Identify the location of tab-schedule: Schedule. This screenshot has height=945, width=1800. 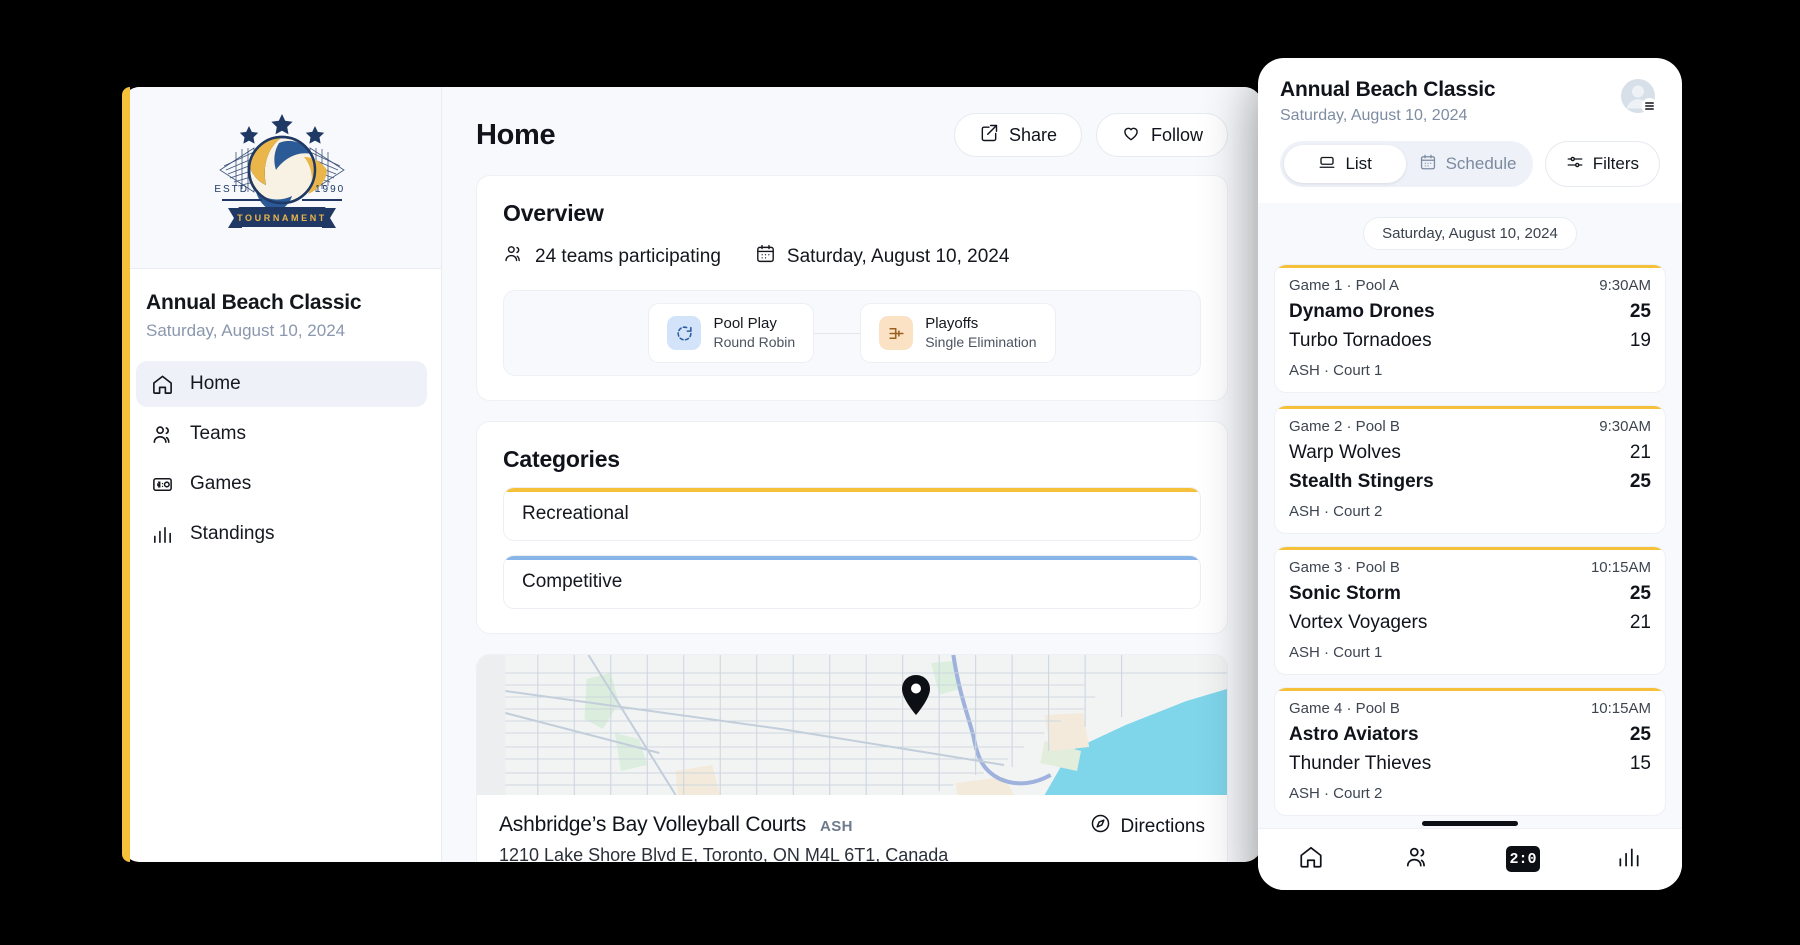
(1467, 164).